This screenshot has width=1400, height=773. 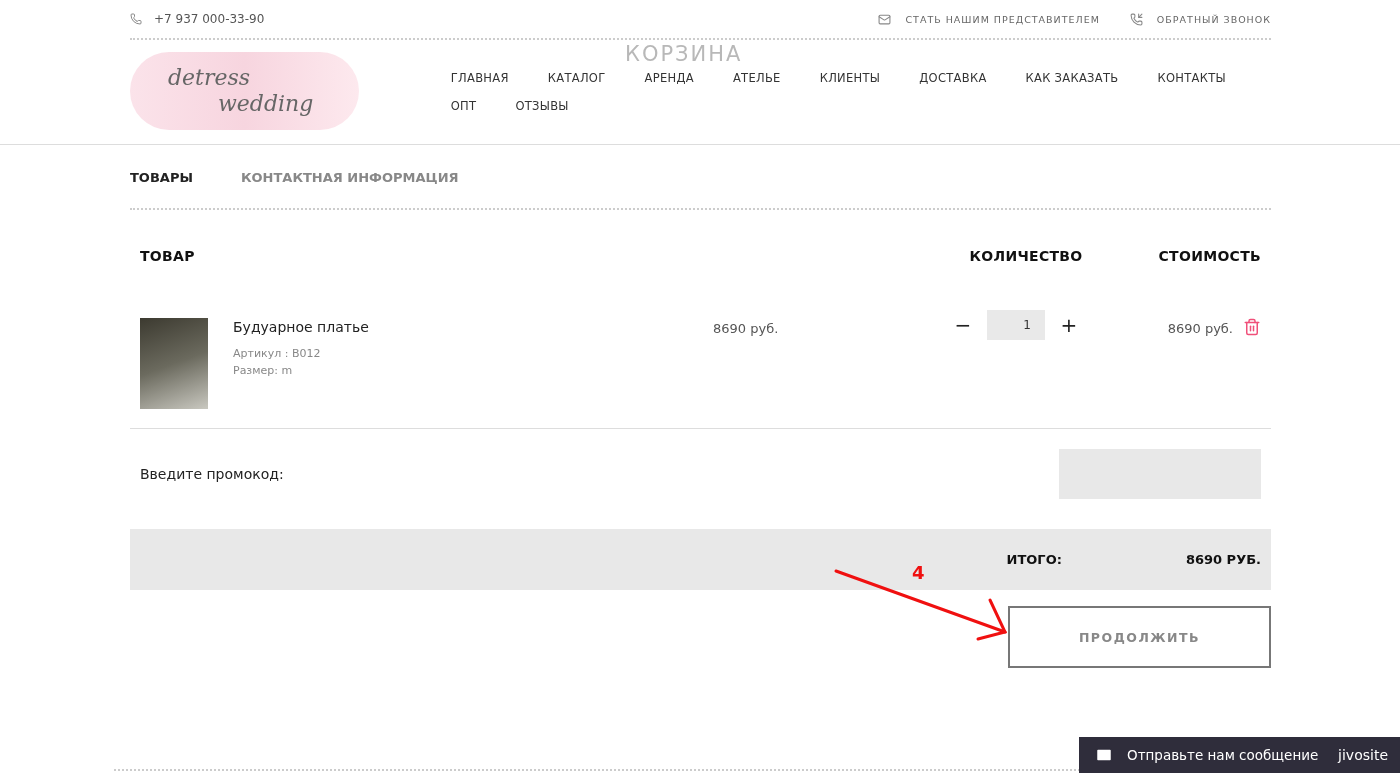 What do you see at coordinates (1034, 559) in the screenshot?
I see `total-label: ИТОГО:` at bounding box center [1034, 559].